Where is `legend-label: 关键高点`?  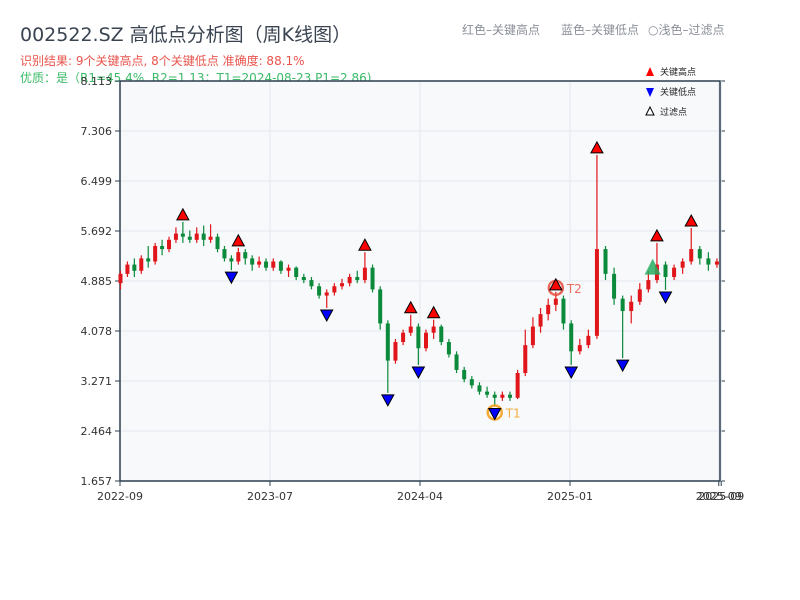
legend-label: 关键高点 is located at coordinates (678, 72).